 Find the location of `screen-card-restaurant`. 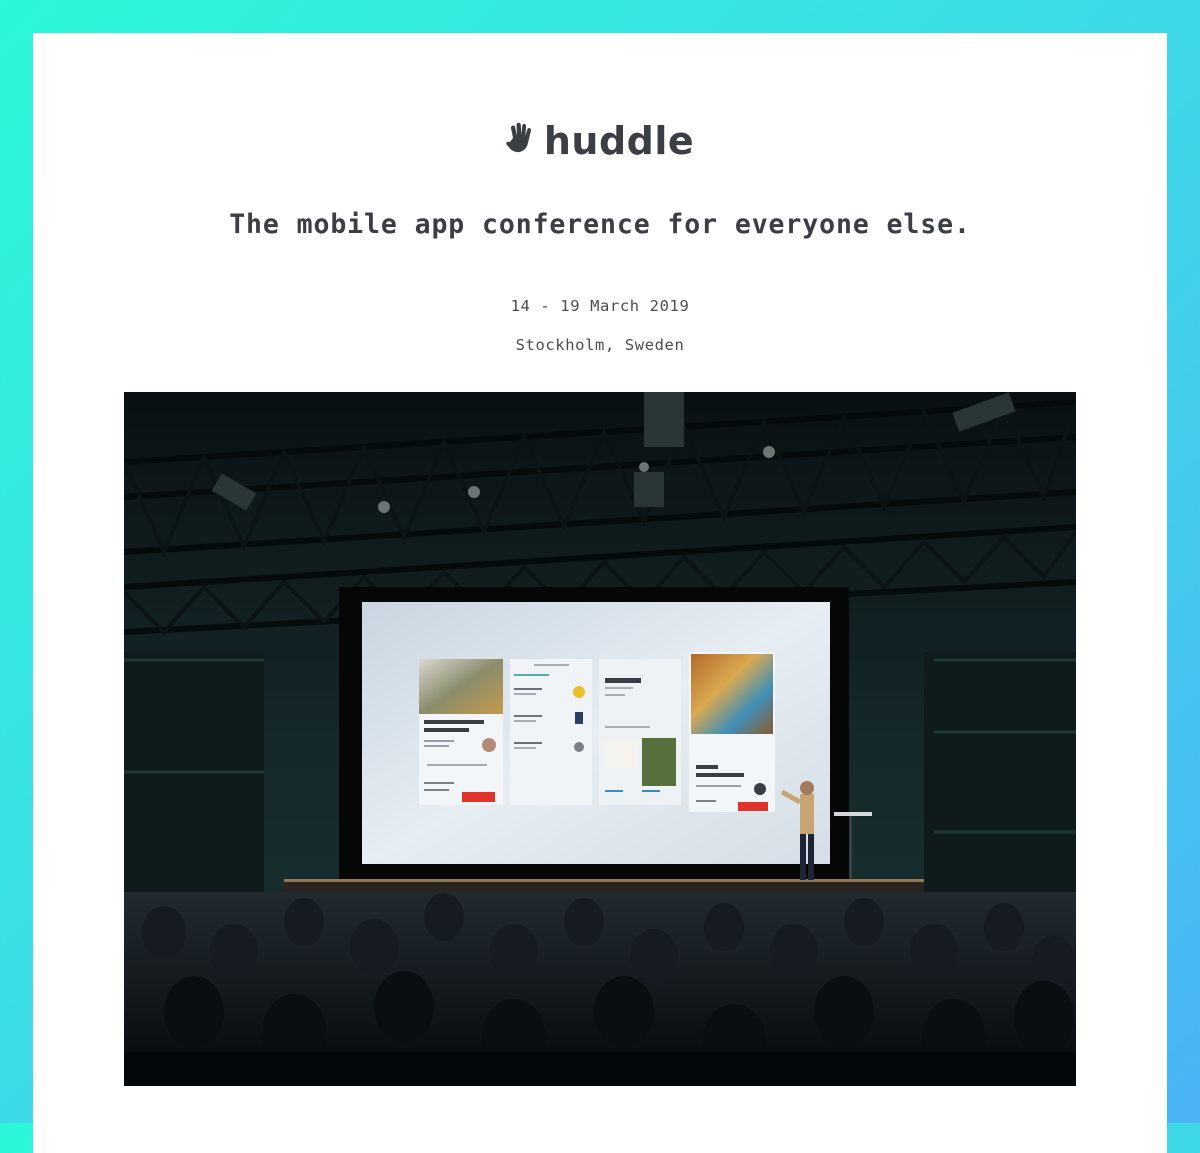

screen-card-restaurant is located at coordinates (732, 732).